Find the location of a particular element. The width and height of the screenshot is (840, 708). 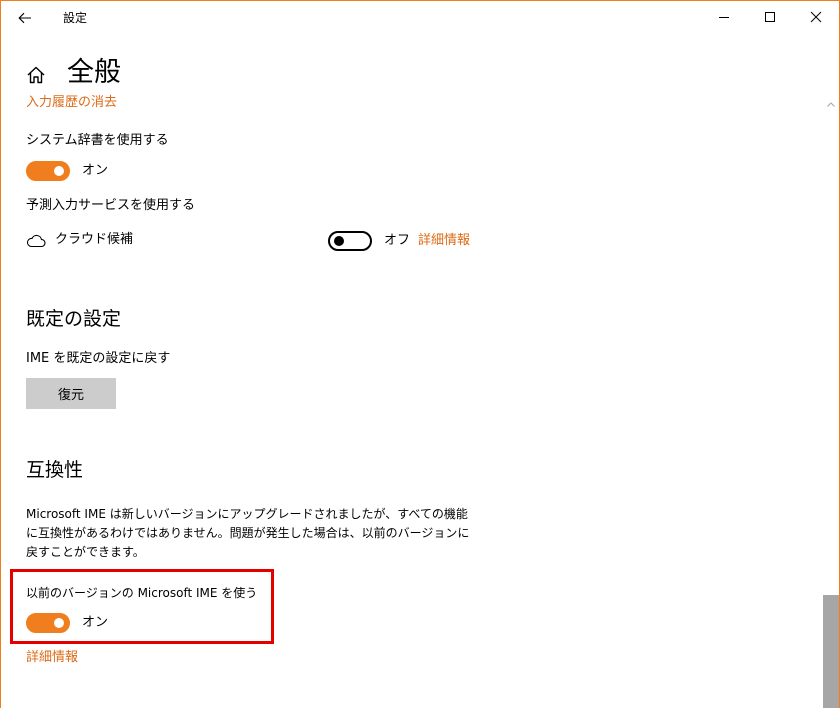

compatibility-details-link: 詳細情報 is located at coordinates (52, 658).